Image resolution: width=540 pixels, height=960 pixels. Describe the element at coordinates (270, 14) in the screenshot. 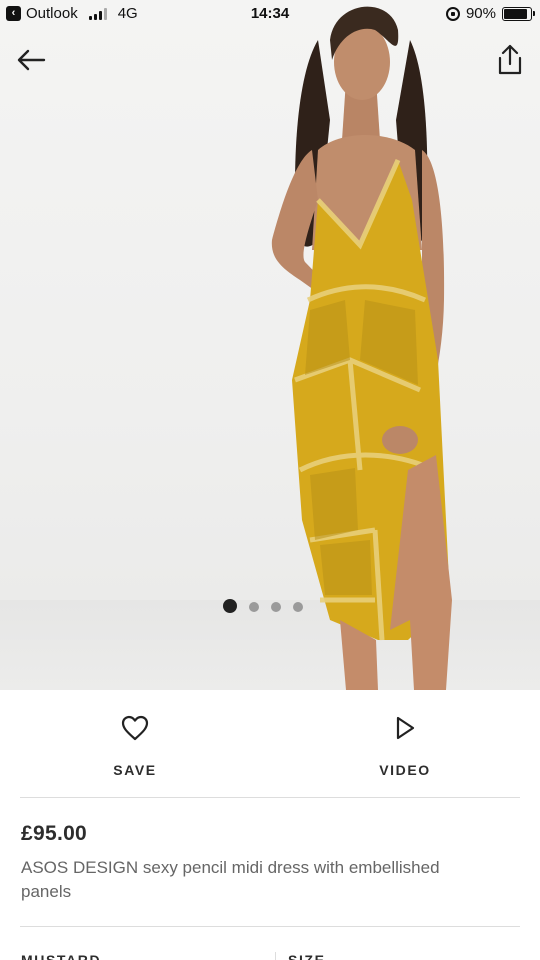

I see `status-bar: ‹ Outlook 4G 14:34 90%` at that location.